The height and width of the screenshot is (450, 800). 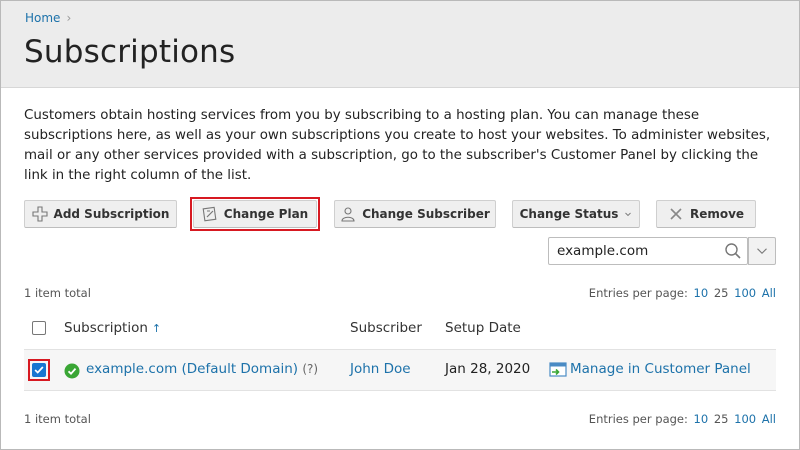 I want to click on row-checkbox, so click(x=39, y=370).